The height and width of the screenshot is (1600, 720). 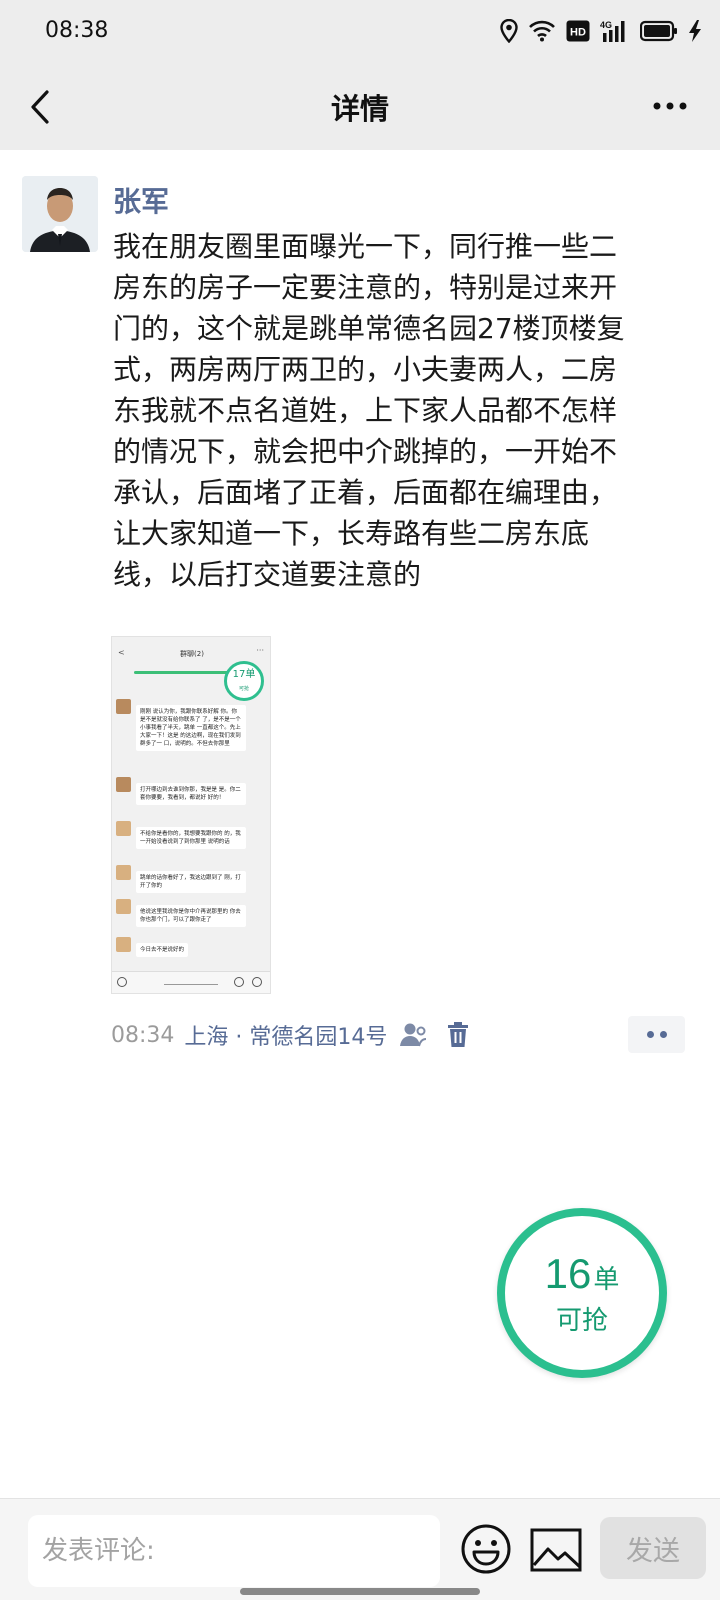 I want to click on thumb-message: 不给你是看你的，我想要我跟你的 的，我一开始没看说到了到你那里 说明的话, so click(x=191, y=839).